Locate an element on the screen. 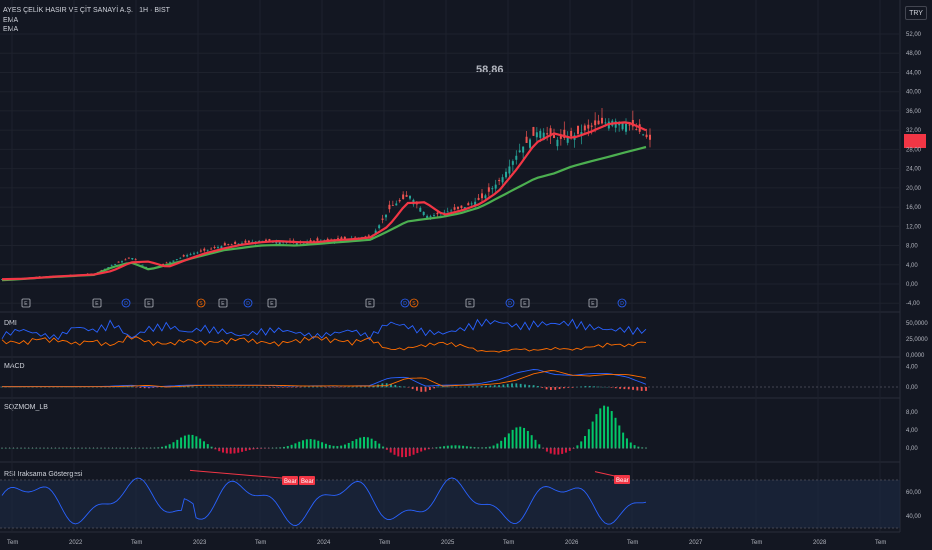  price-tick-label: 36,00 is located at coordinates (914, 112).